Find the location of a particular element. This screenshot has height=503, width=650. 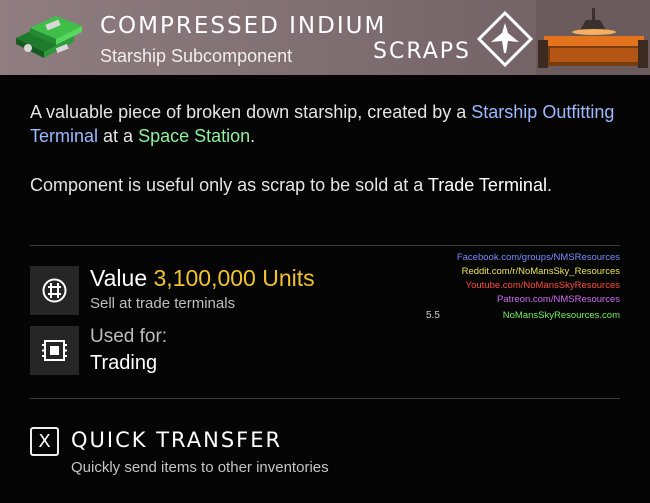

space-station-link: Space Station is located at coordinates (194, 136).